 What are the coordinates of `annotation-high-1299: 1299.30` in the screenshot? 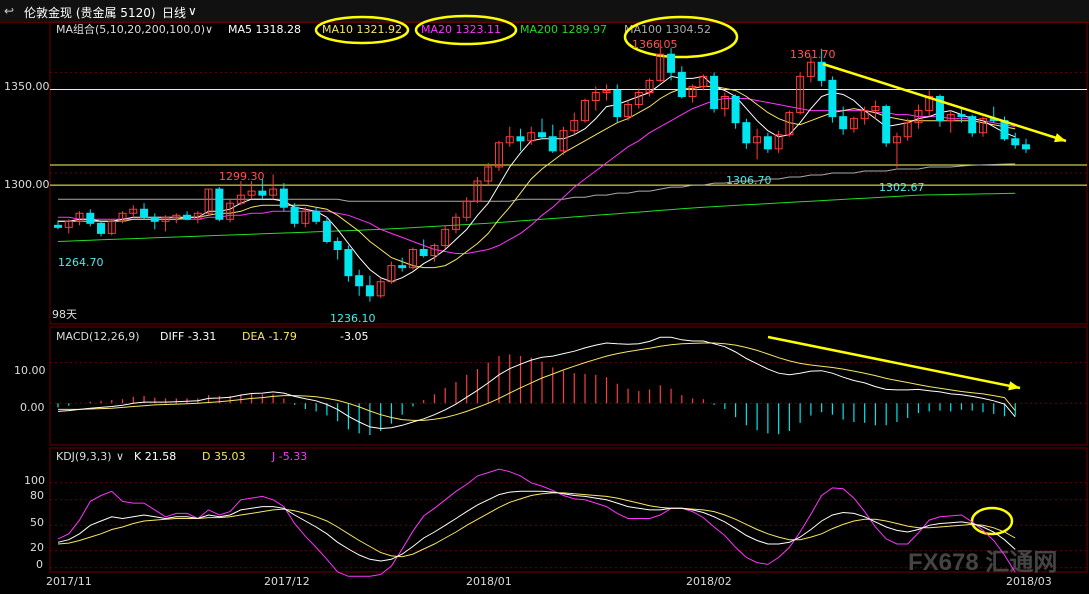 It's located at (242, 176).